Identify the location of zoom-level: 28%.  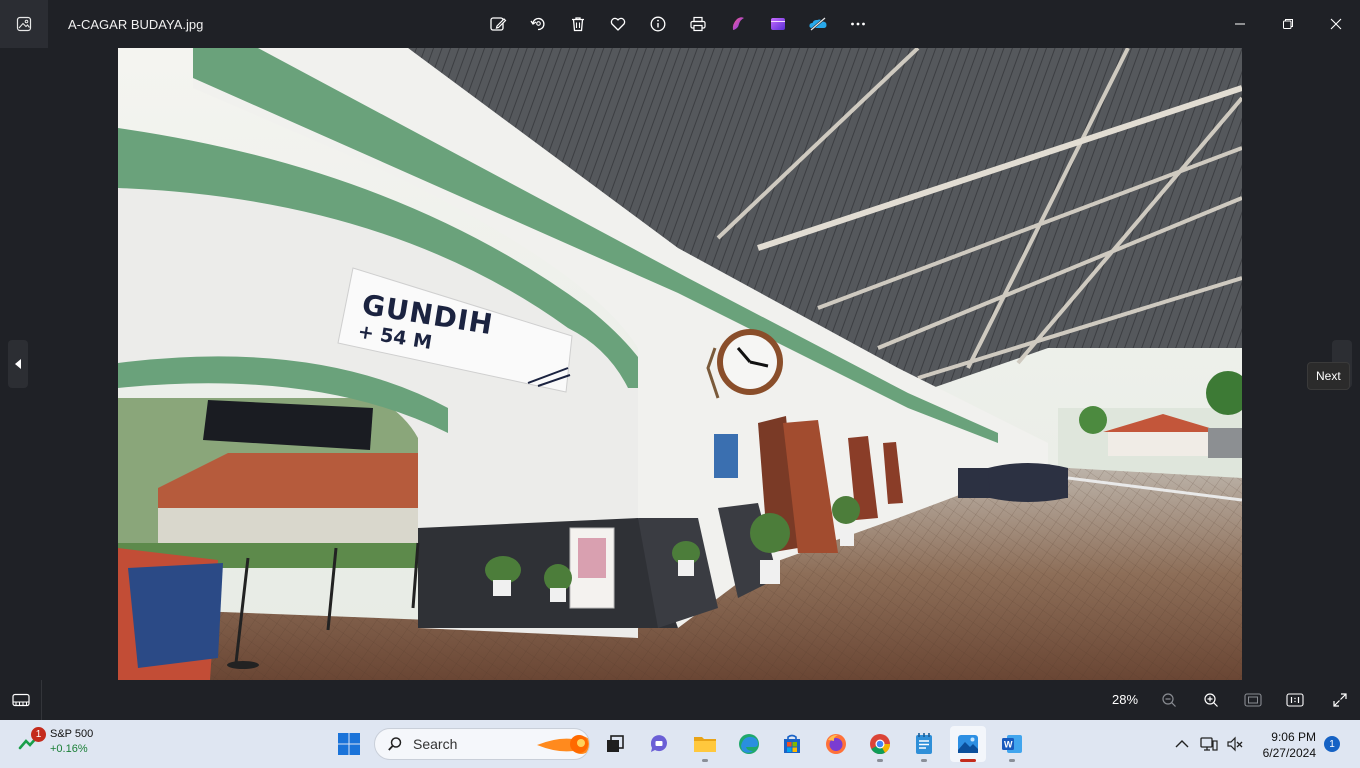
(1125, 699).